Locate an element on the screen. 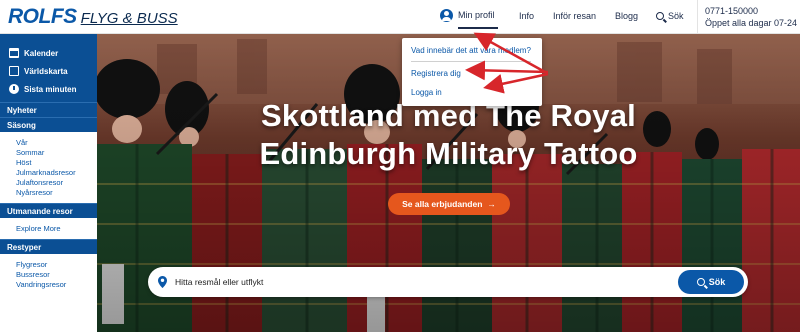 This screenshot has height=332, width=800. sidebar-section-season: Säsong is located at coordinates (48, 124).